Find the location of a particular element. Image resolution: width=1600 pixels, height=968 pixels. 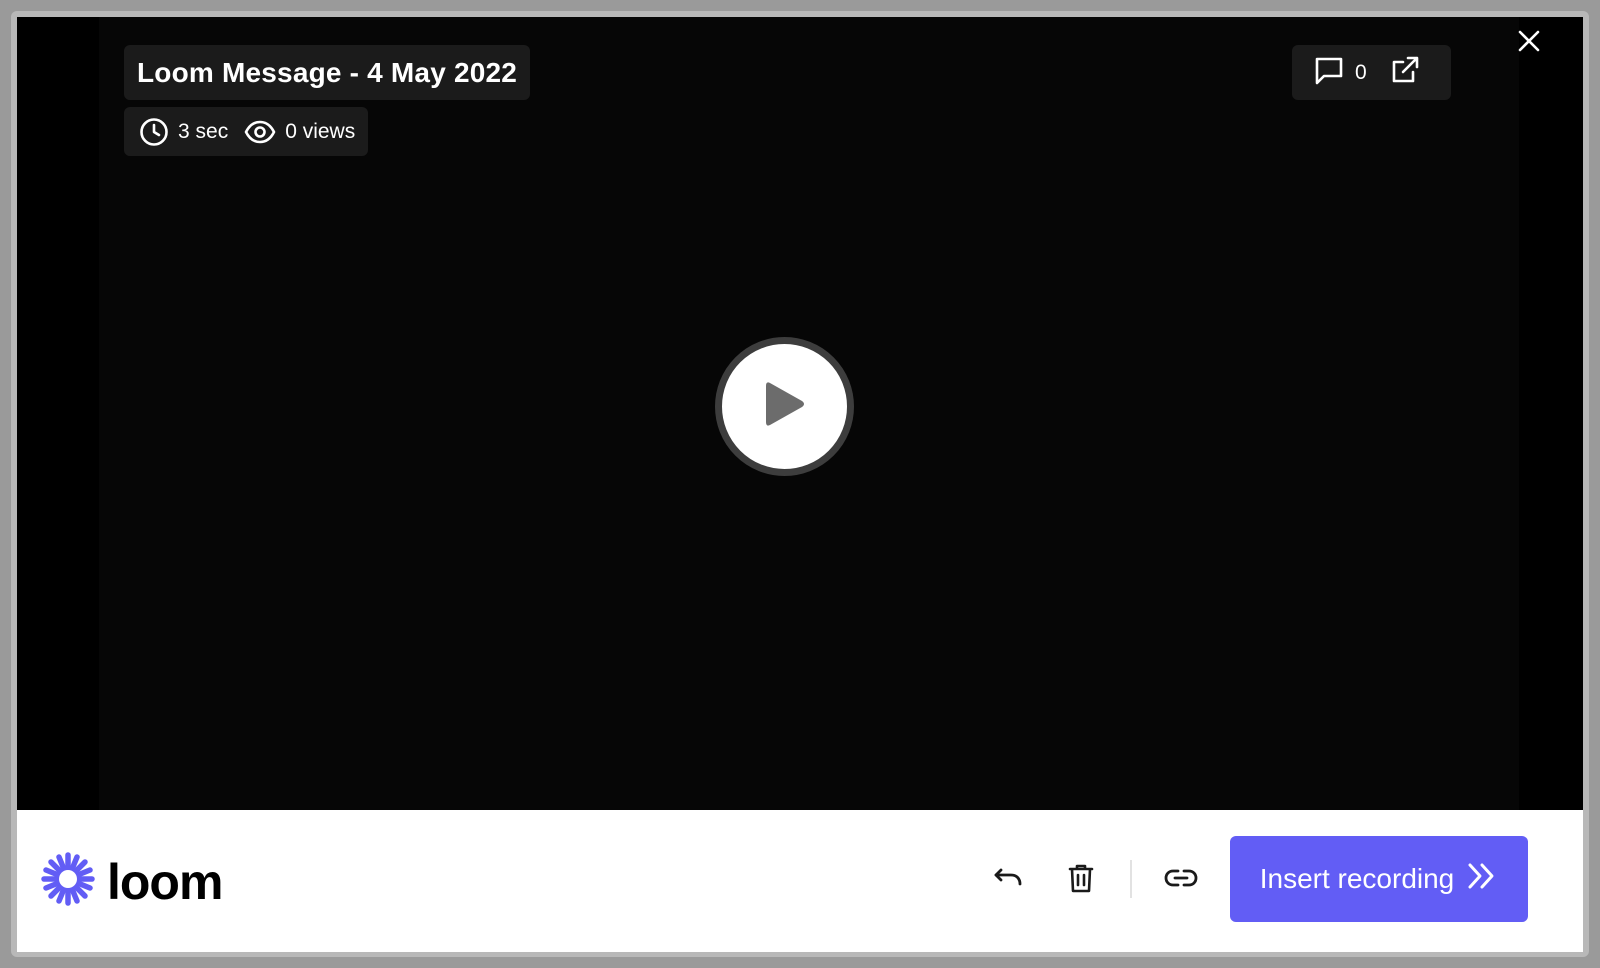

logo-text: loom is located at coordinates (165, 881).